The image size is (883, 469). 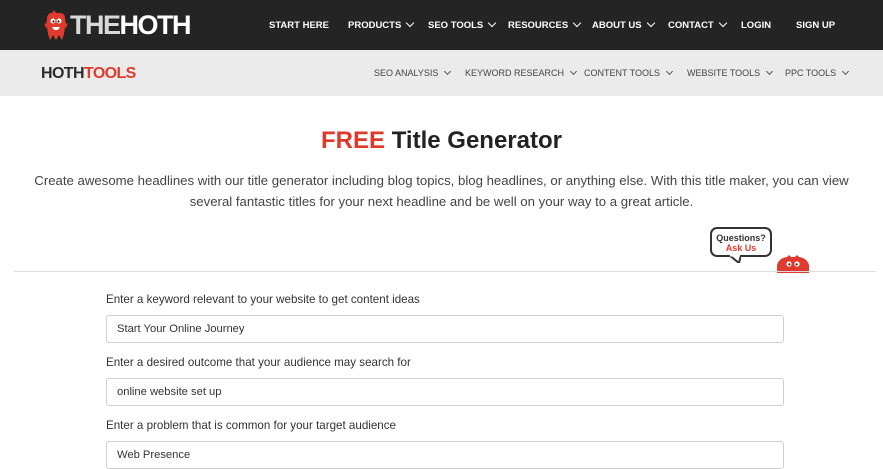 What do you see at coordinates (375, 25) in the screenshot?
I see `nav-label: PRODUCTS` at bounding box center [375, 25].